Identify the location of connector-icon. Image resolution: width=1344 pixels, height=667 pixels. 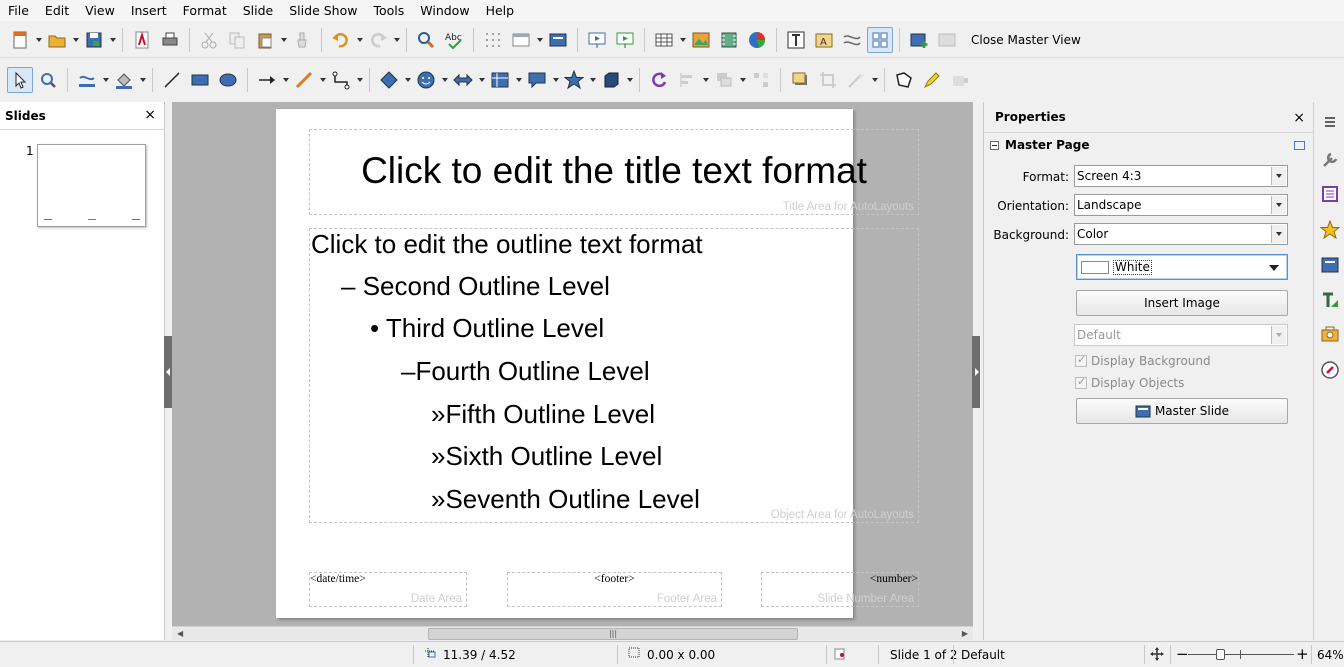
(341, 80).